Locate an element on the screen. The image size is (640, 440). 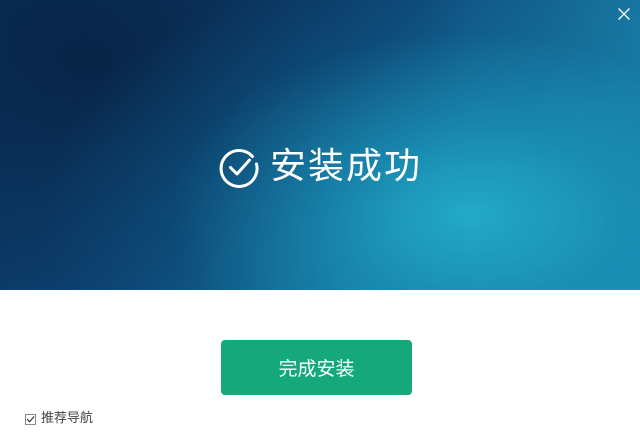
recommend-nav-checkbox is located at coordinates (30, 419).